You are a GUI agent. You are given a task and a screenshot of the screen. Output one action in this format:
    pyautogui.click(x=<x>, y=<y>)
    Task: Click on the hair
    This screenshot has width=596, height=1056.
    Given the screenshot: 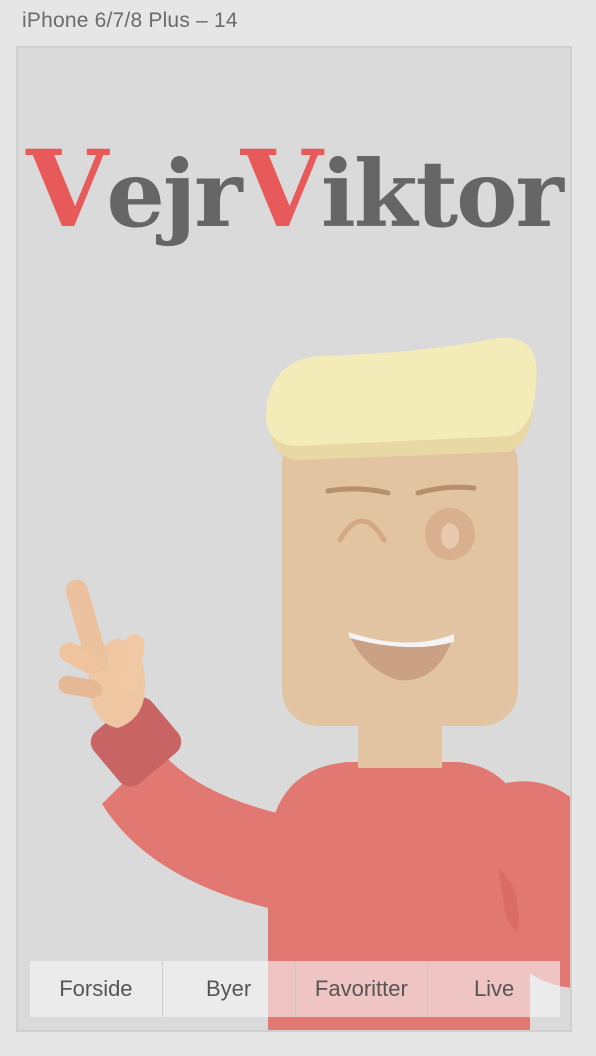 What is the action you would take?
    pyautogui.click(x=401, y=391)
    